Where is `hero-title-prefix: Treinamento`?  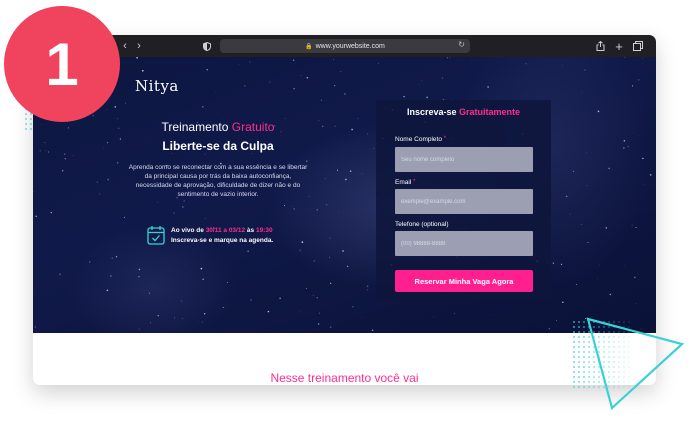 hero-title-prefix: Treinamento is located at coordinates (195, 127).